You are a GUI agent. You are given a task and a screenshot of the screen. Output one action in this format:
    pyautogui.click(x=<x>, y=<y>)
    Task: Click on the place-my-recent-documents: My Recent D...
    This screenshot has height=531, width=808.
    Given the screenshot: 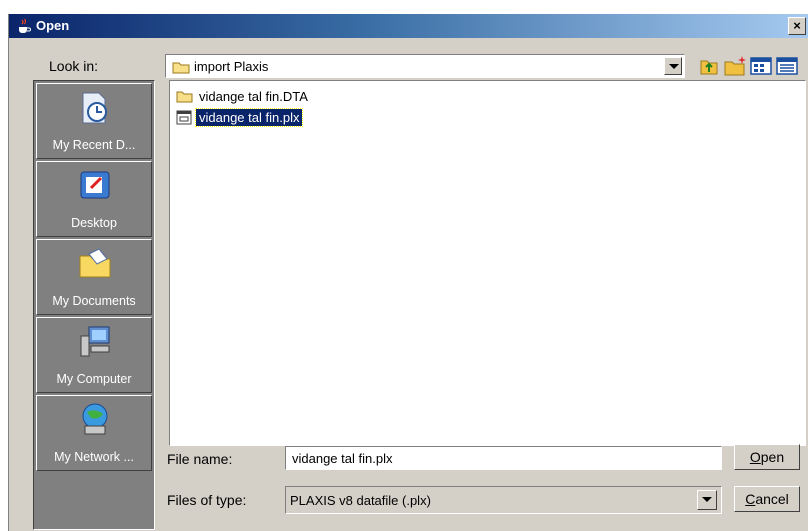 What is the action you would take?
    pyautogui.click(x=94, y=121)
    